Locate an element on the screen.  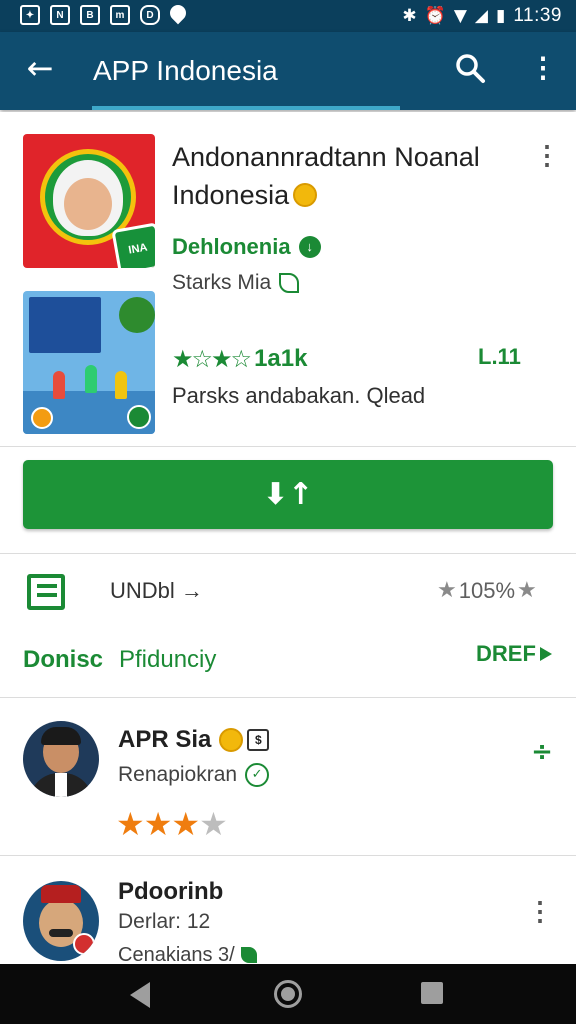
download-icon: ⬇︎↑ is located at coordinates (288, 494).